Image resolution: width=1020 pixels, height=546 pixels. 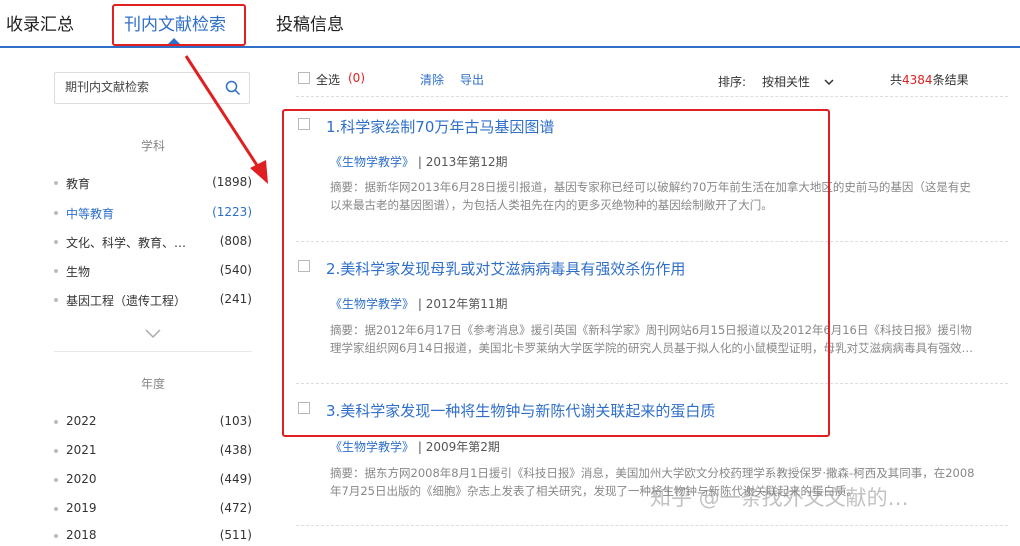 I want to click on facet-year-item: 2018 (511), so click(x=153, y=536).